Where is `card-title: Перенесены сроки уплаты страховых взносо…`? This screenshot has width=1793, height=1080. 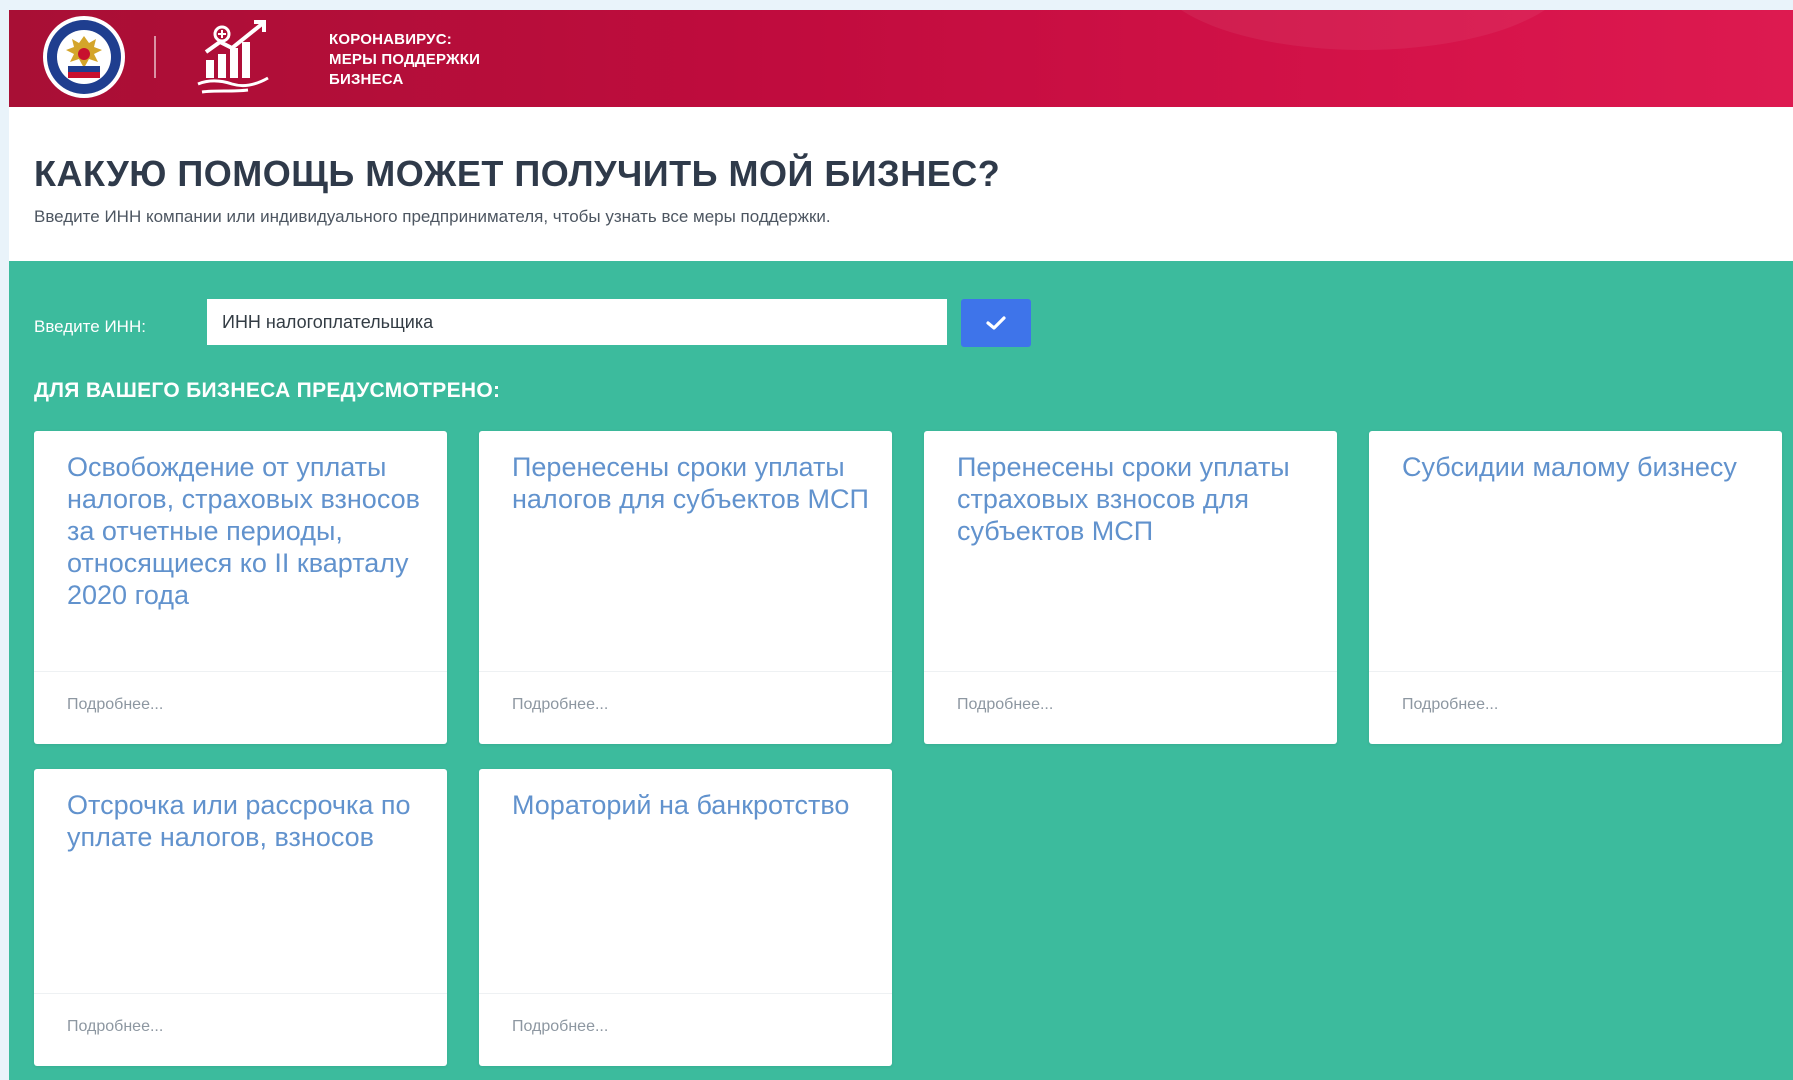 card-title: Перенесены сроки уплаты страховых взносо… is located at coordinates (1136, 499).